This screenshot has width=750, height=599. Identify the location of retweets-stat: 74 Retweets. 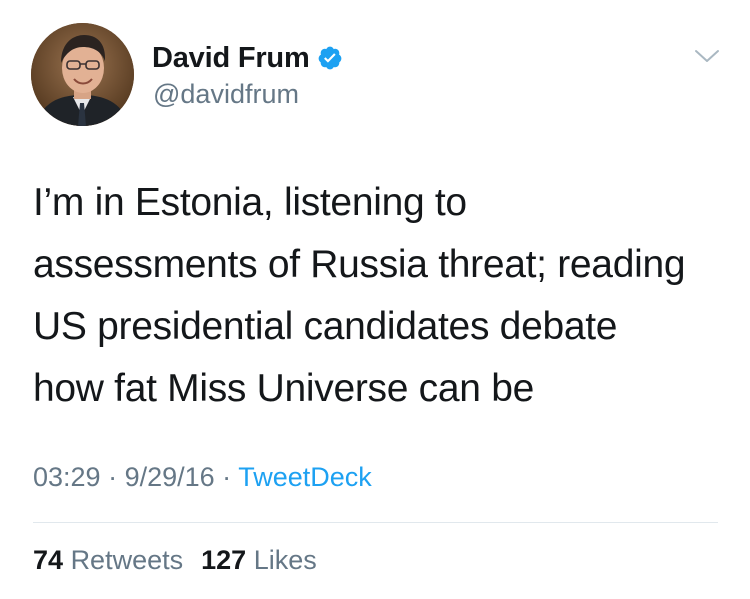
(108, 560).